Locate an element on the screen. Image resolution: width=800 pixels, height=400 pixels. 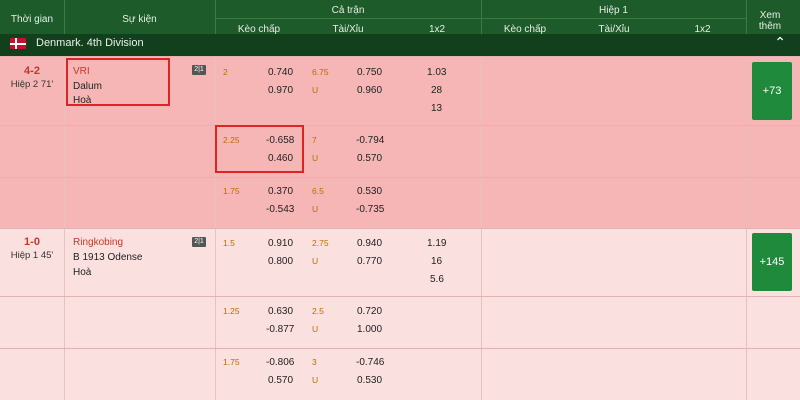
match-row: 1.75 0.370 -0.543 6.5 U 0.530 -0.735 is located at coordinates (400, 202).